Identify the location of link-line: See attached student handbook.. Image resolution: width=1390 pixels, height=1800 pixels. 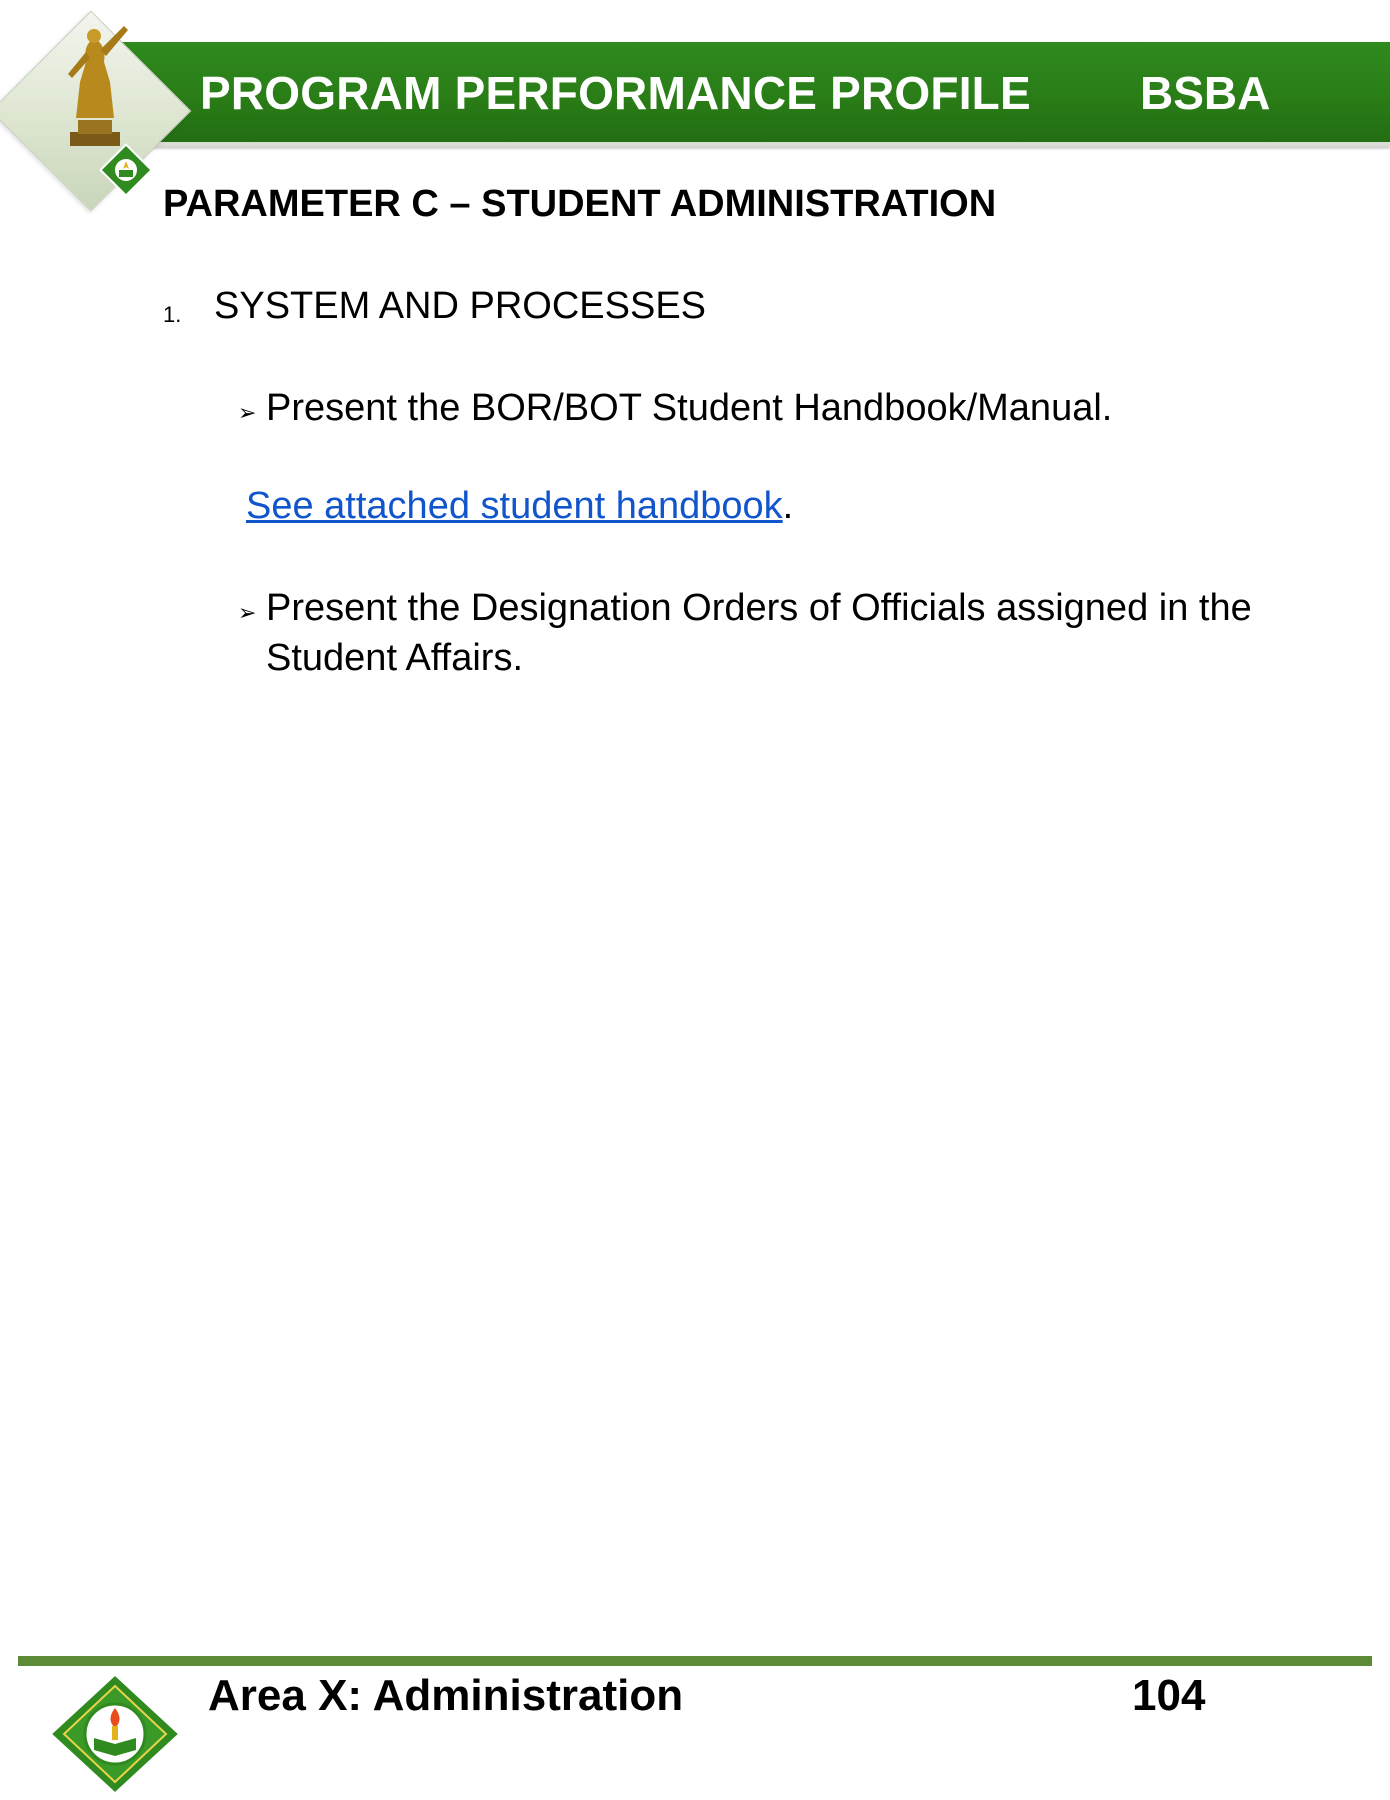
(519, 506).